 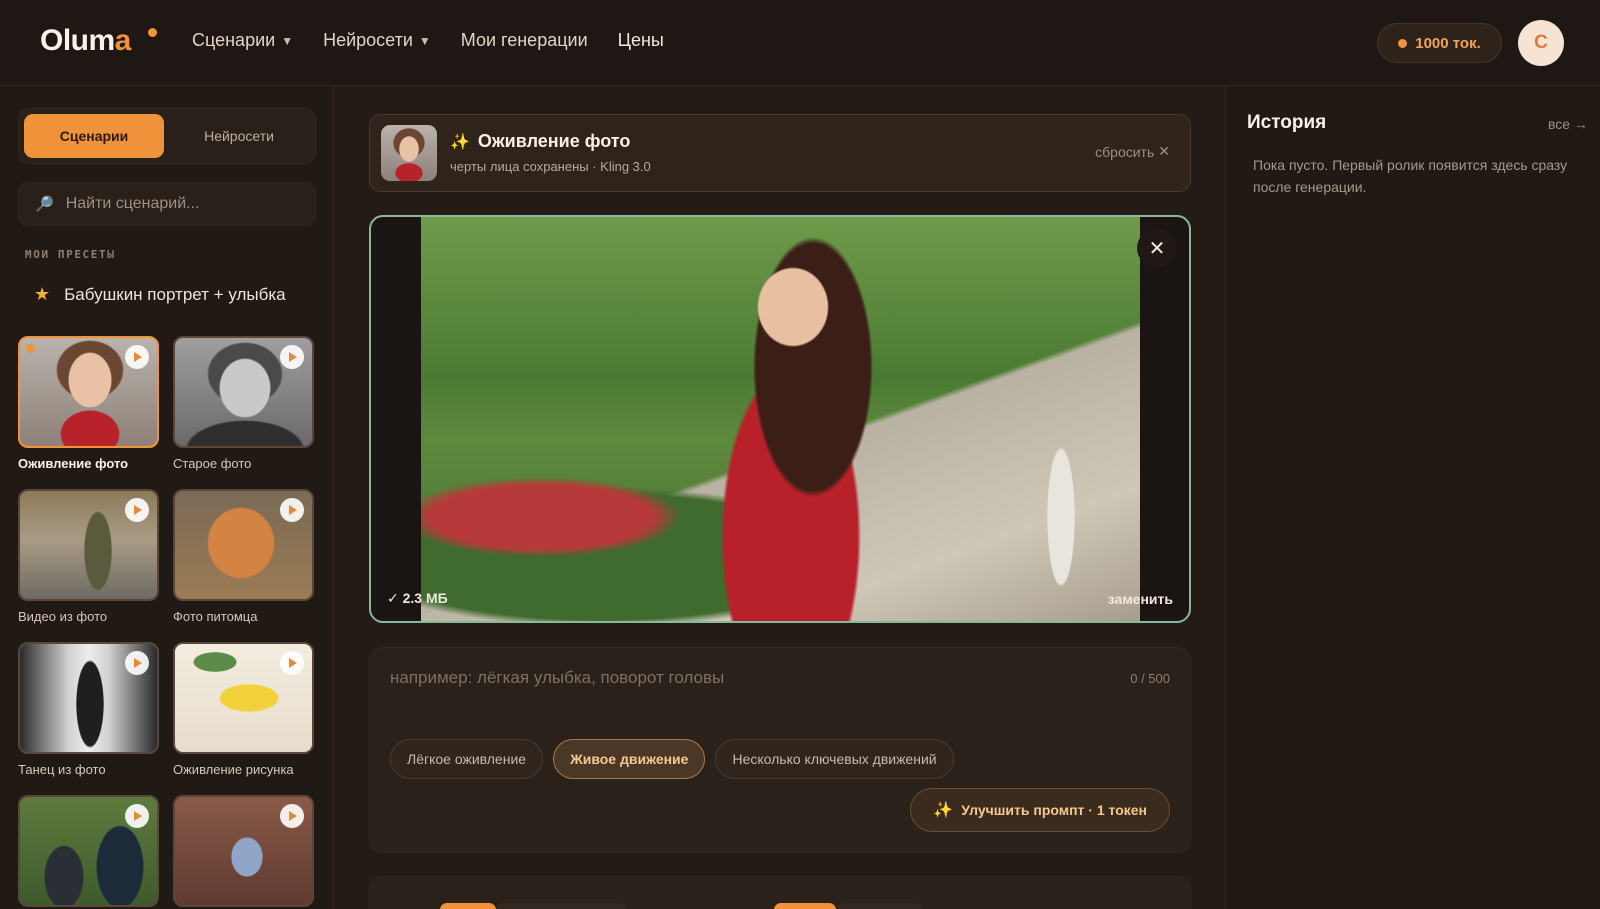 I want to click on scenario-card-drawing-animation: Оживление рисунка, so click(x=243, y=709).